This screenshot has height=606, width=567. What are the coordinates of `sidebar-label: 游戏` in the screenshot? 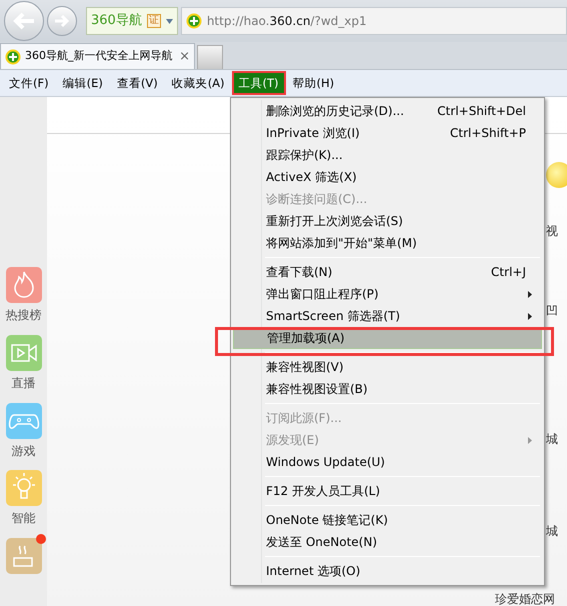 It's located at (24, 451).